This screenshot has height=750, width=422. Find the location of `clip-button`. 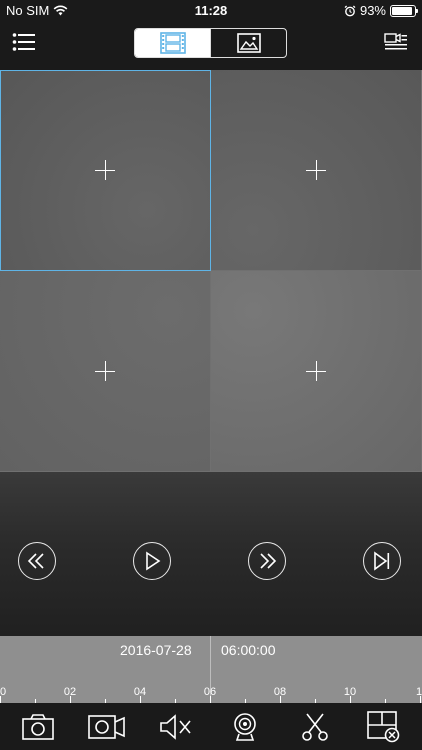

clip-button is located at coordinates (315, 727).